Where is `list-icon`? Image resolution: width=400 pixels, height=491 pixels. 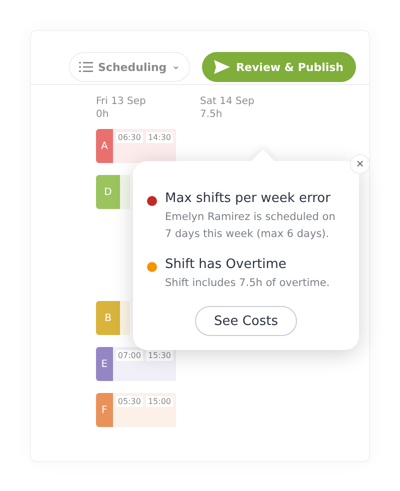
list-icon is located at coordinates (86, 67).